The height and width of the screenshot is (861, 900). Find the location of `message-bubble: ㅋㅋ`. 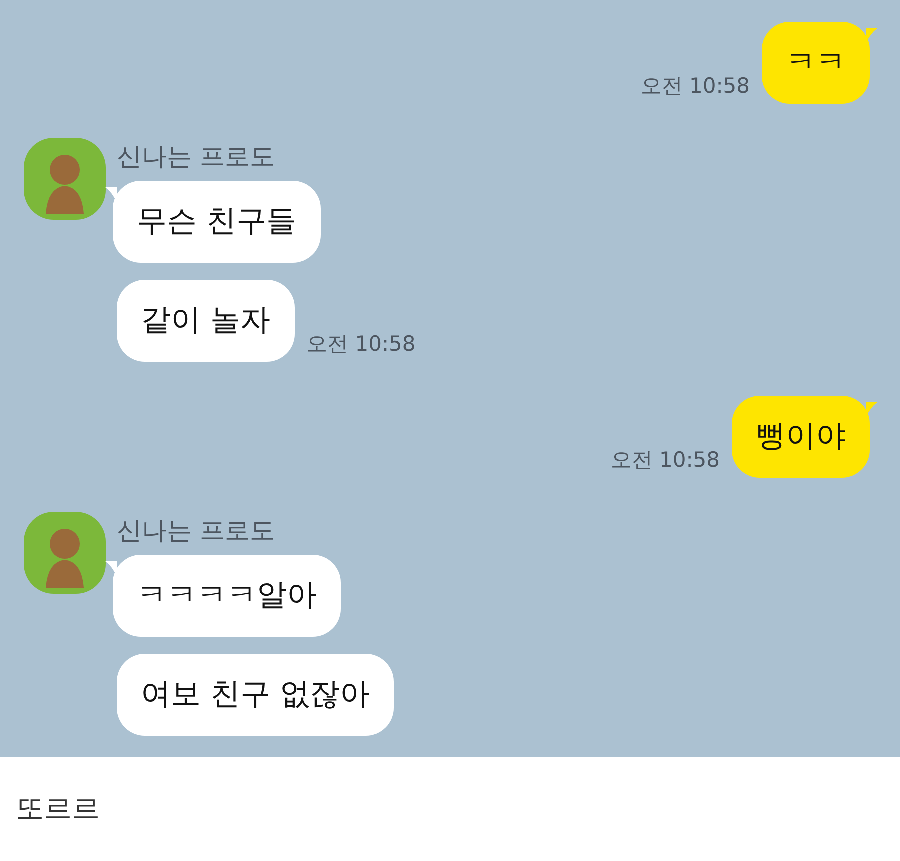

message-bubble: ㅋㅋ is located at coordinates (816, 63).